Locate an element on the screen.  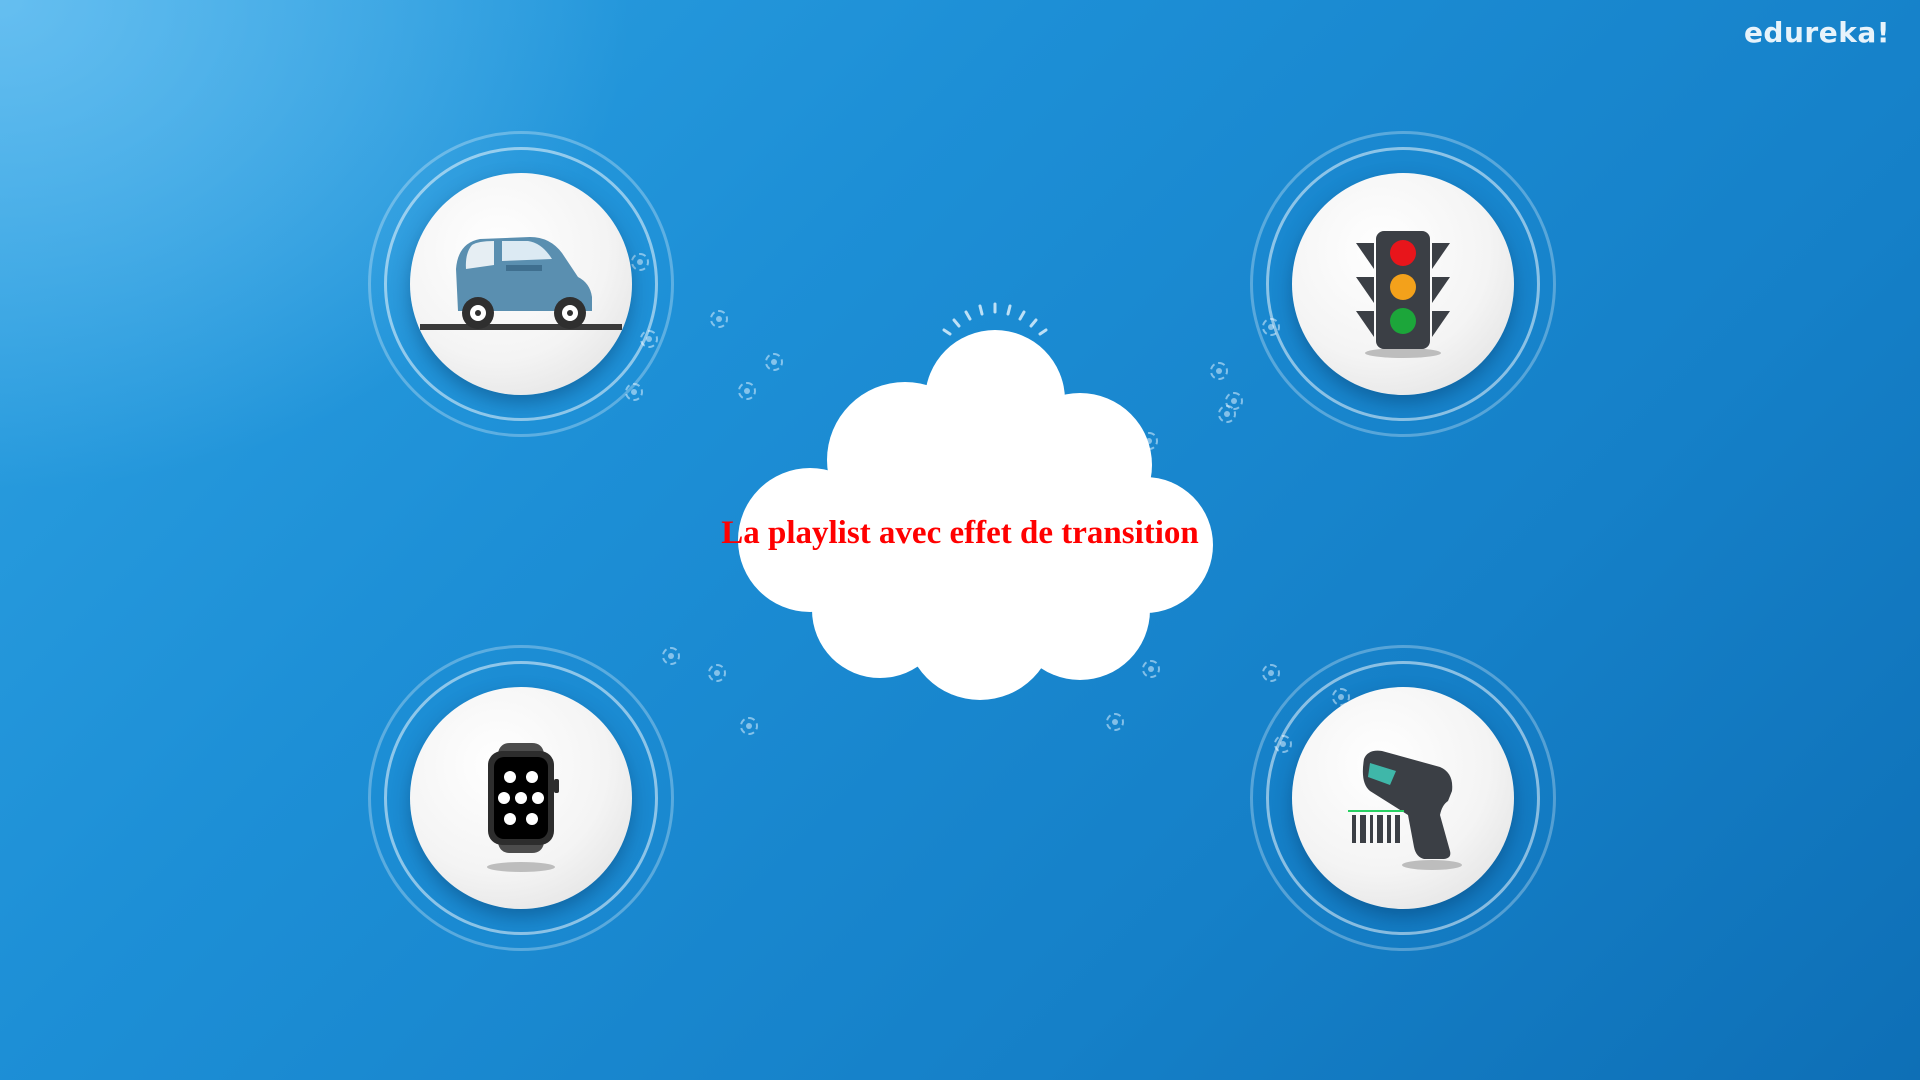
car-icon is located at coordinates (521, 283).